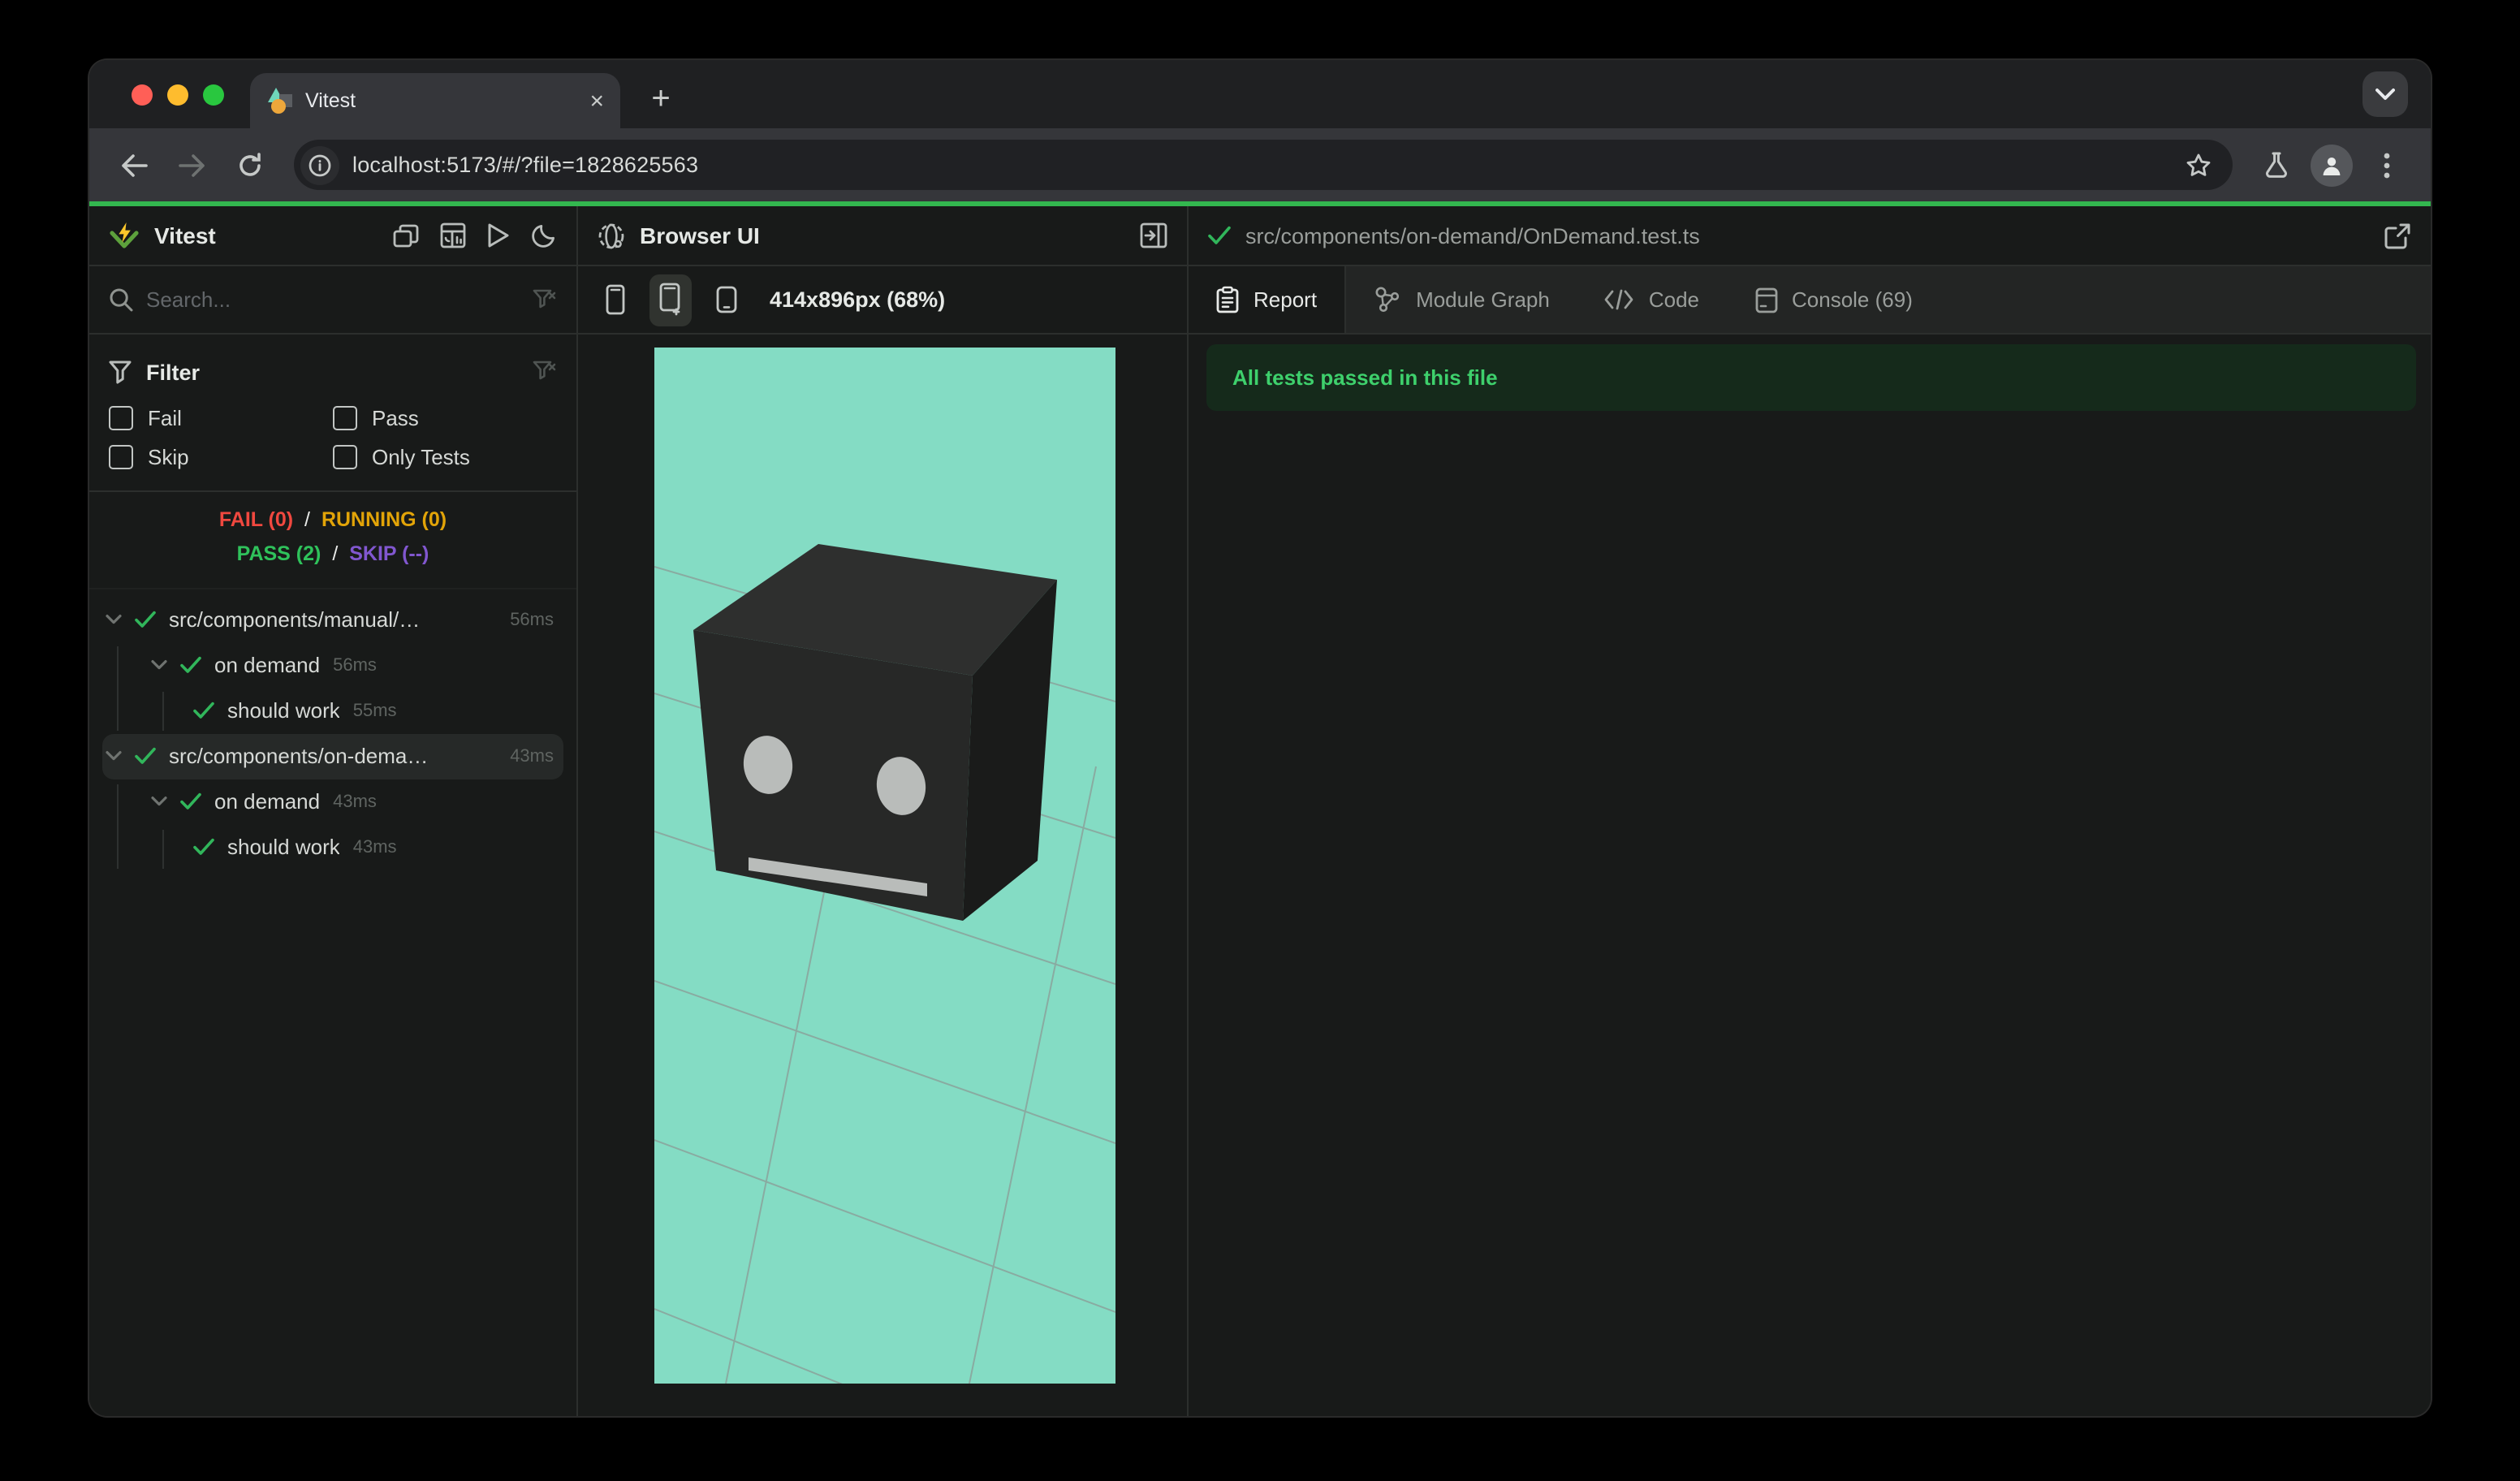  Describe the element at coordinates (545, 299) in the screenshot. I see `clear-search-filter-icon` at that location.